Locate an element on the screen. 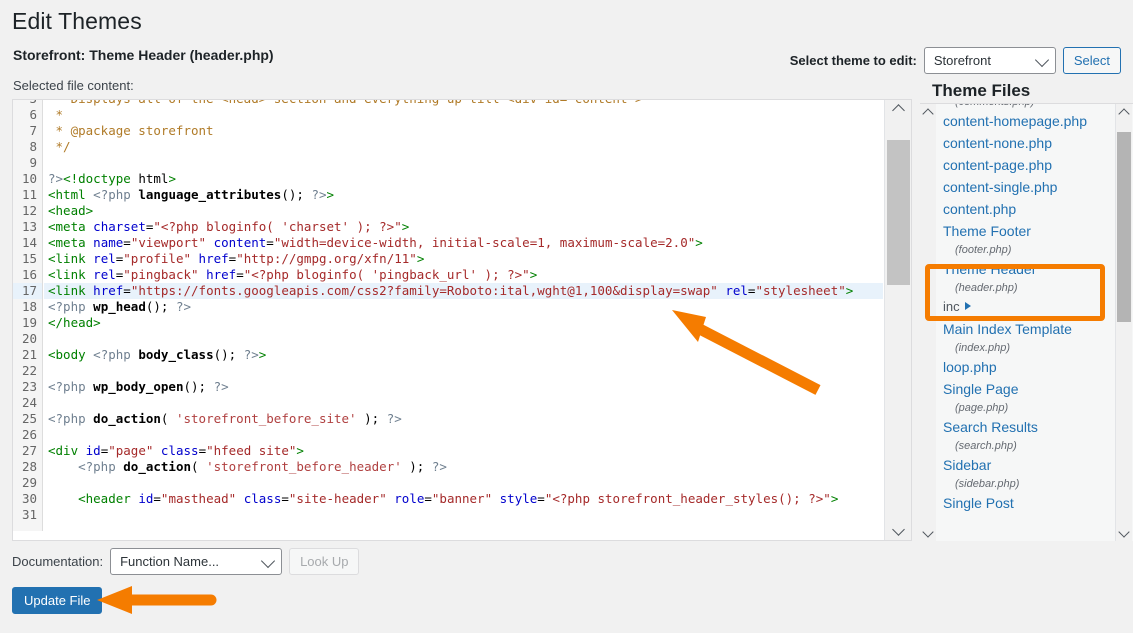 The image size is (1133, 633). annotation-arrow-to-update-button is located at coordinates (157, 600).